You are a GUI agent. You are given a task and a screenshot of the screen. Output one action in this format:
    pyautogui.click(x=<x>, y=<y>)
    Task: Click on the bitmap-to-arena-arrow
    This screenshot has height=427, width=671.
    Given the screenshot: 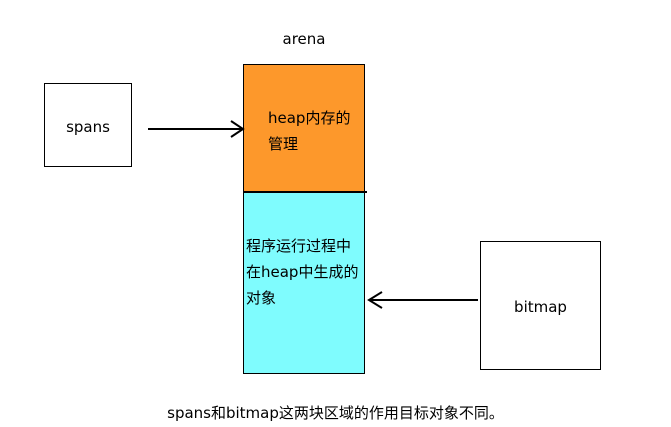 What is the action you would take?
    pyautogui.click(x=422, y=300)
    